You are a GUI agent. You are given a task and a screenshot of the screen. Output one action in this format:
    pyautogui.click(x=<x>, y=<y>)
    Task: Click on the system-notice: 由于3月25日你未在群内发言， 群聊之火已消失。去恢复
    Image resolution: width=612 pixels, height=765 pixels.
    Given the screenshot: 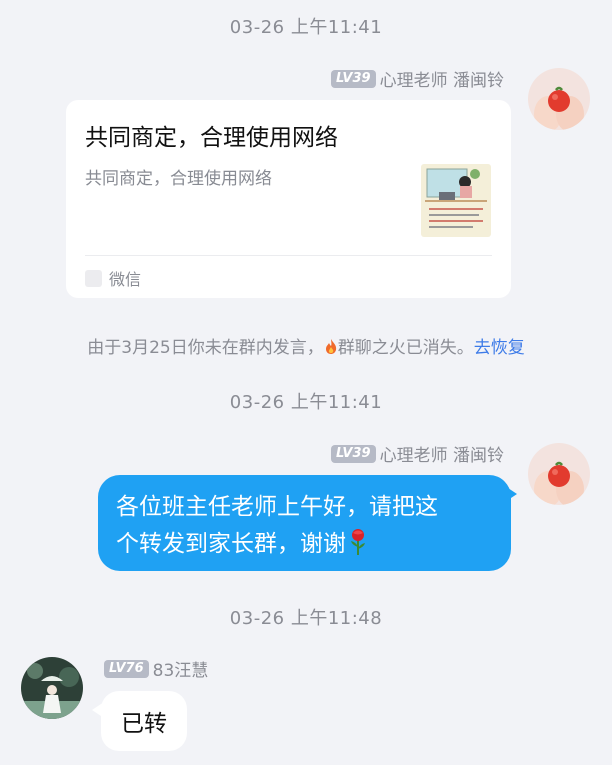 What is the action you would take?
    pyautogui.click(x=306, y=346)
    